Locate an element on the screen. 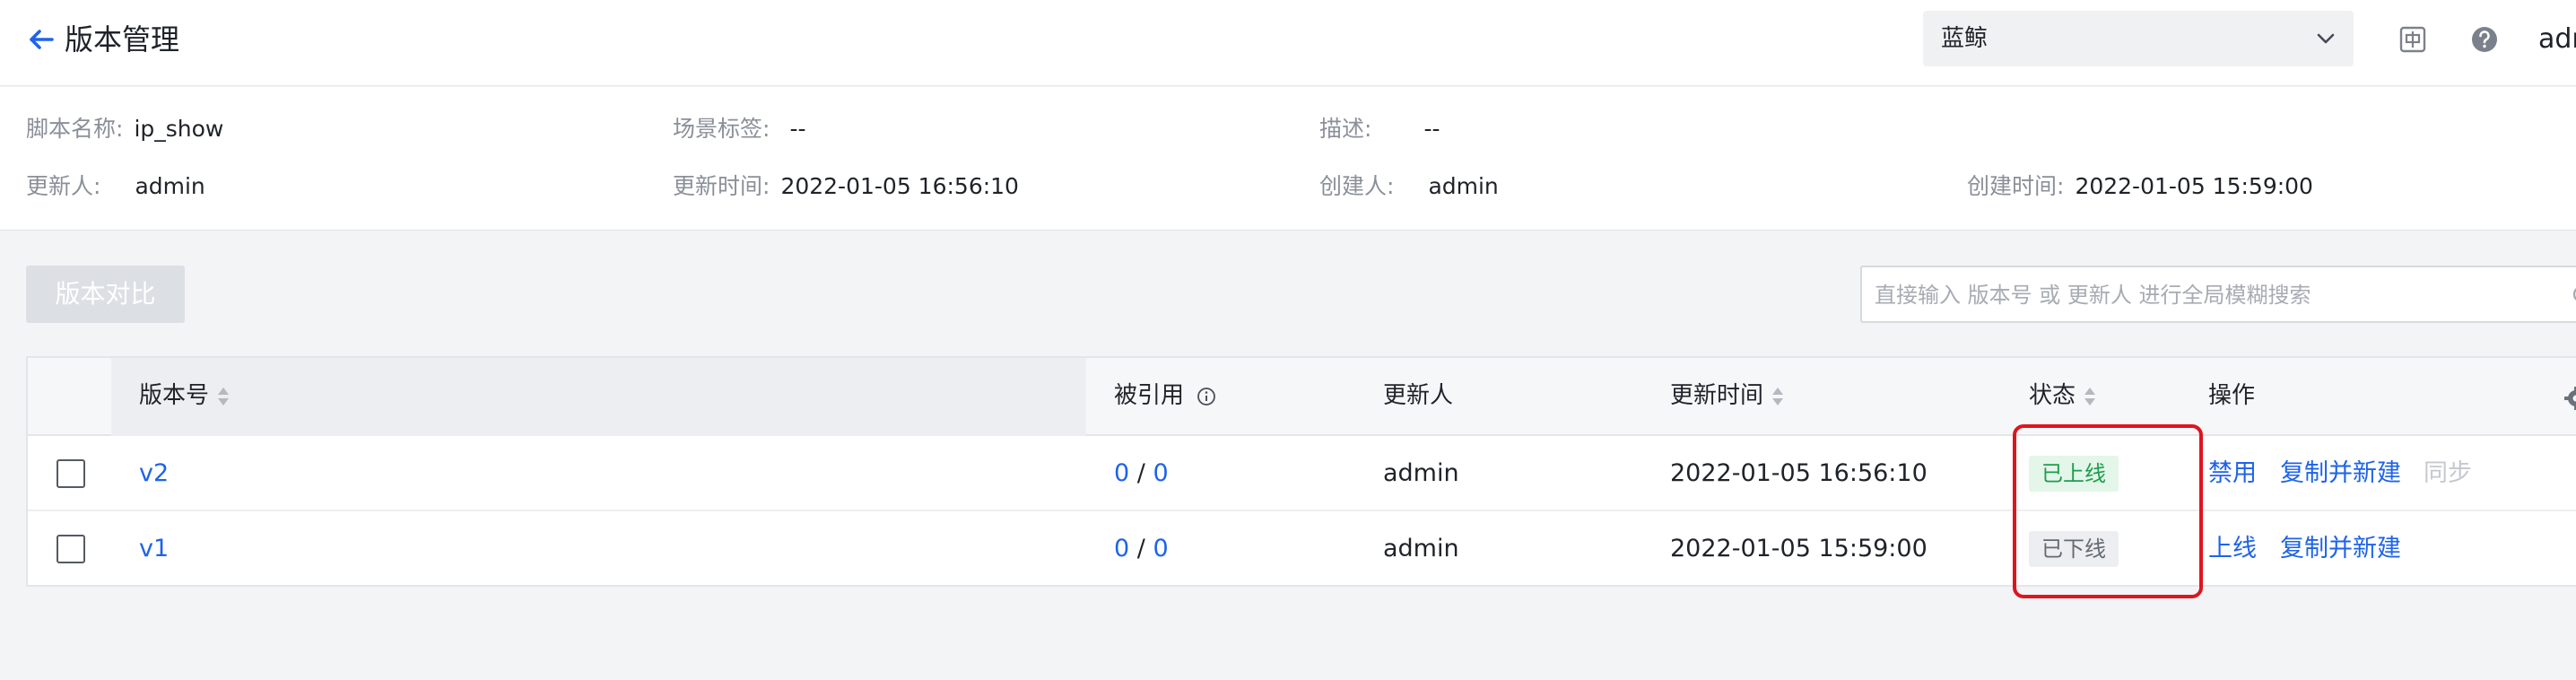 The width and height of the screenshot is (2576, 680). column-header-referenced: 被引用 is located at coordinates (1165, 395).